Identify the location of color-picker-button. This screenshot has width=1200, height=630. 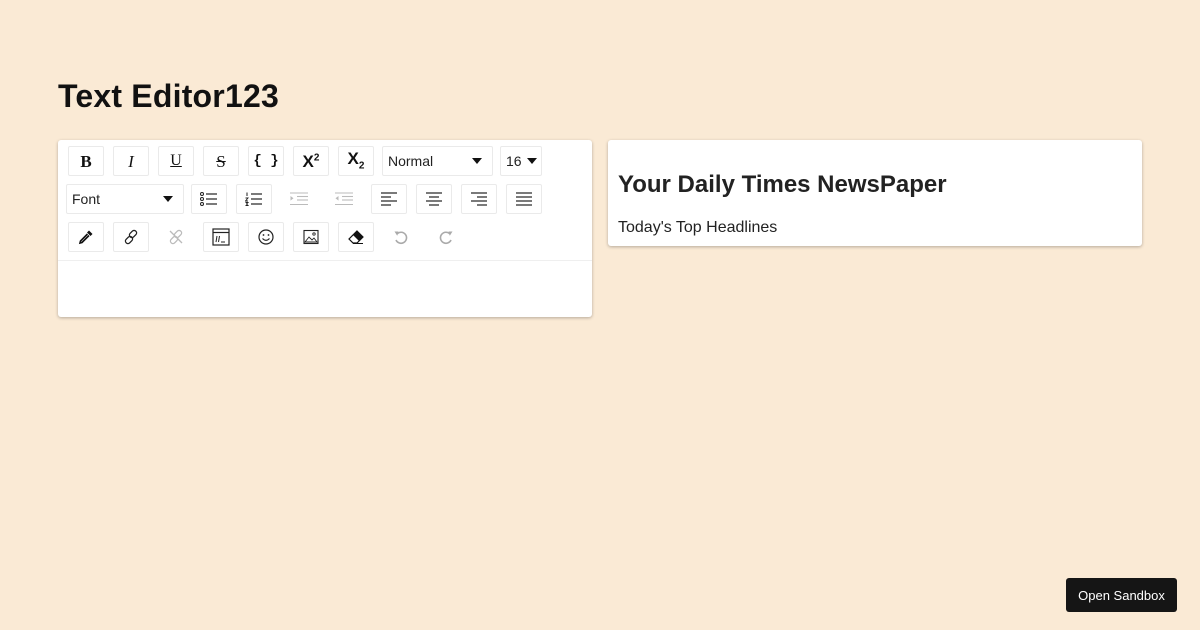
(86, 237).